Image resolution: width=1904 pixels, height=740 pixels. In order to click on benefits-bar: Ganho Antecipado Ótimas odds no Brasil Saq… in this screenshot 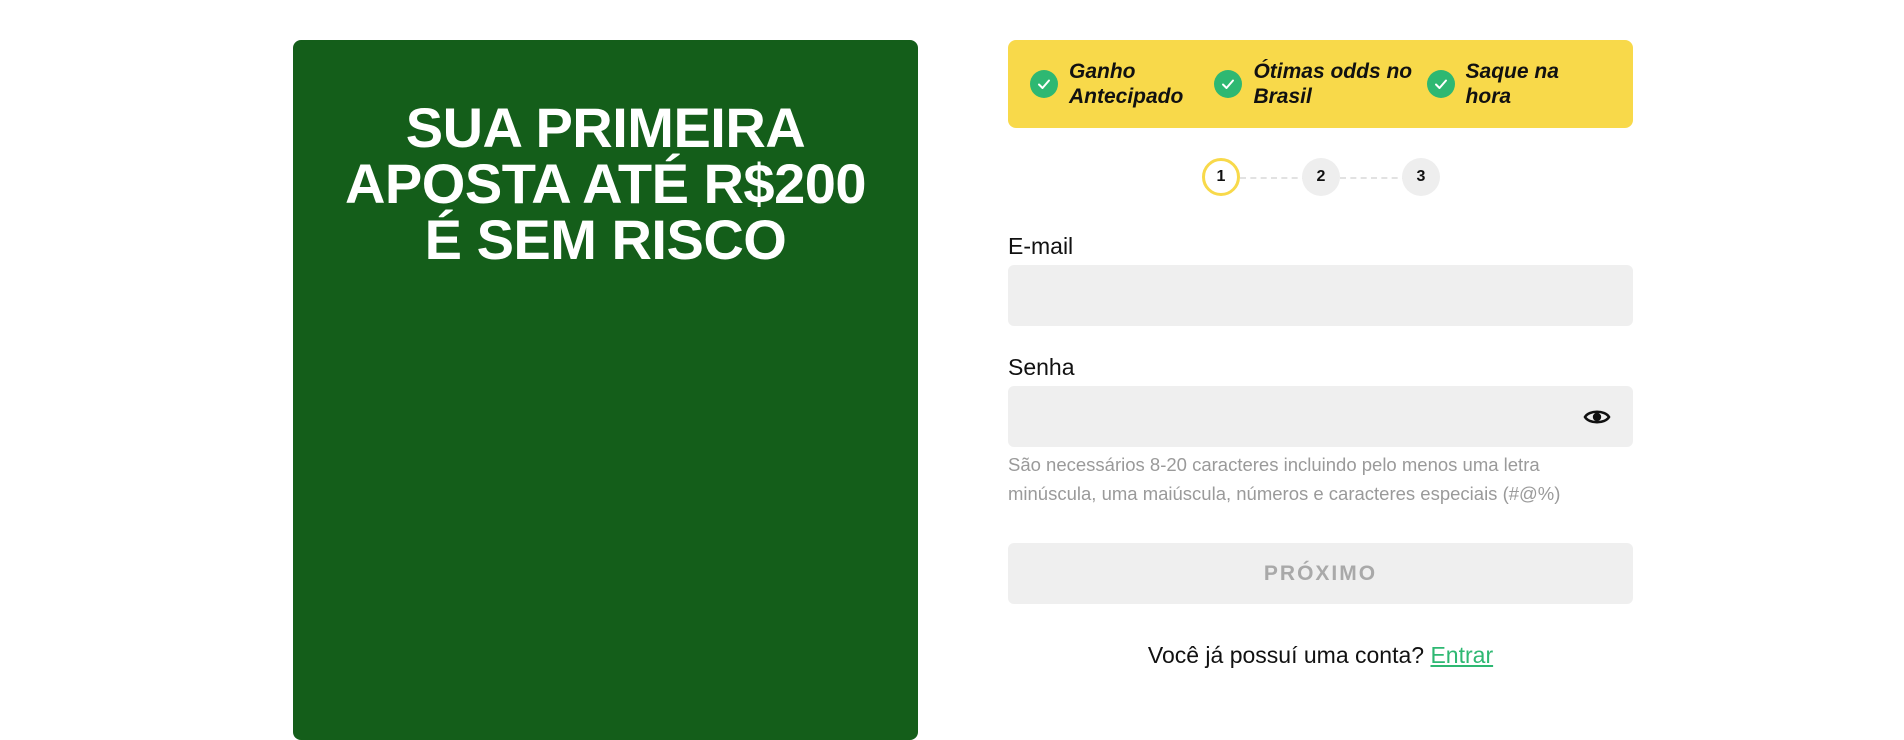, I will do `click(1320, 84)`.